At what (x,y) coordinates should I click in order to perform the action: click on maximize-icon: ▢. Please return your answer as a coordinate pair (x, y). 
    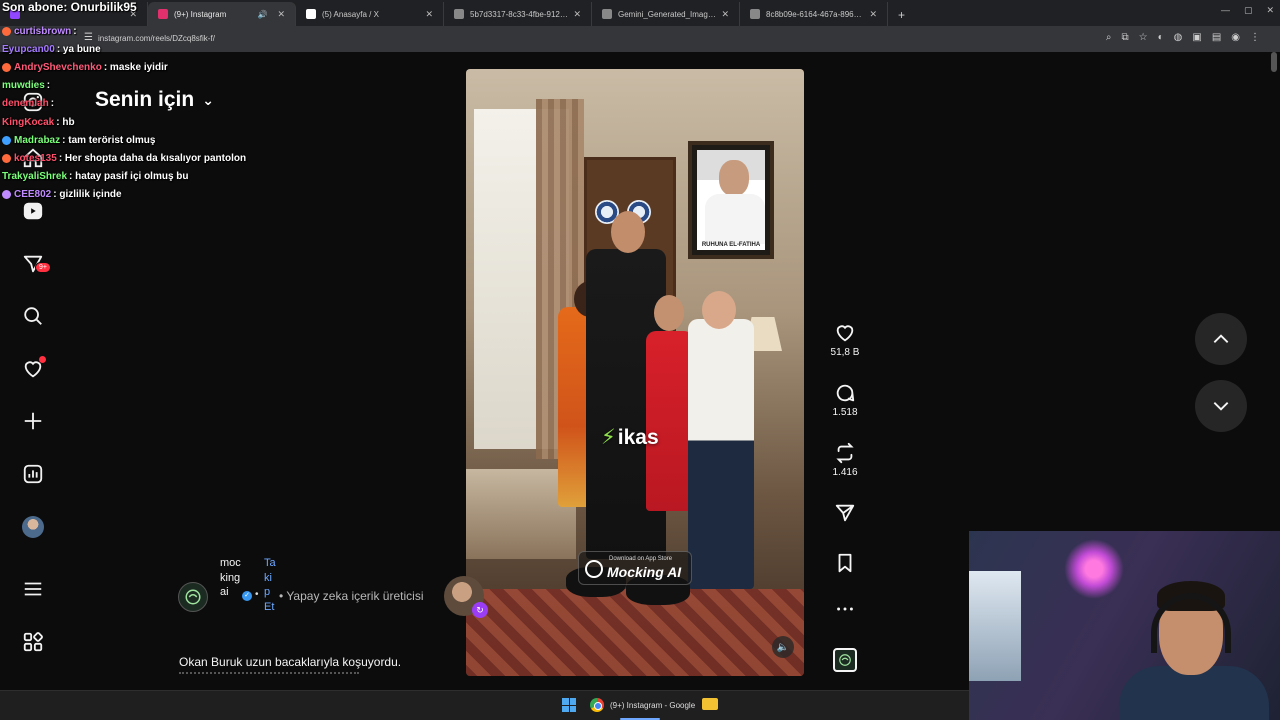
    Looking at the image, I should click on (1248, 10).